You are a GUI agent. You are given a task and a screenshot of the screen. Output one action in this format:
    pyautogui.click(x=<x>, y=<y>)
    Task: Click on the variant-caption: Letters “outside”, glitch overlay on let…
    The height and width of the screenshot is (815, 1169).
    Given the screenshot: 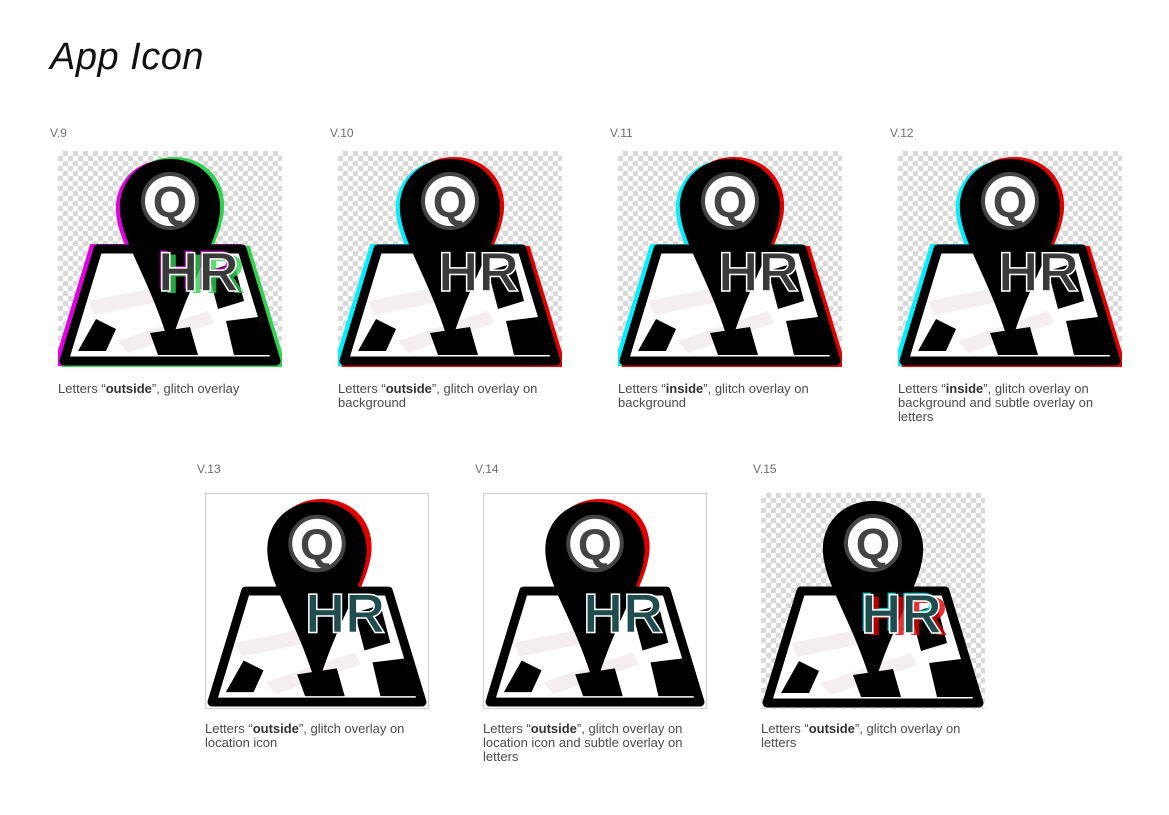 What is the action you would take?
    pyautogui.click(x=861, y=735)
    